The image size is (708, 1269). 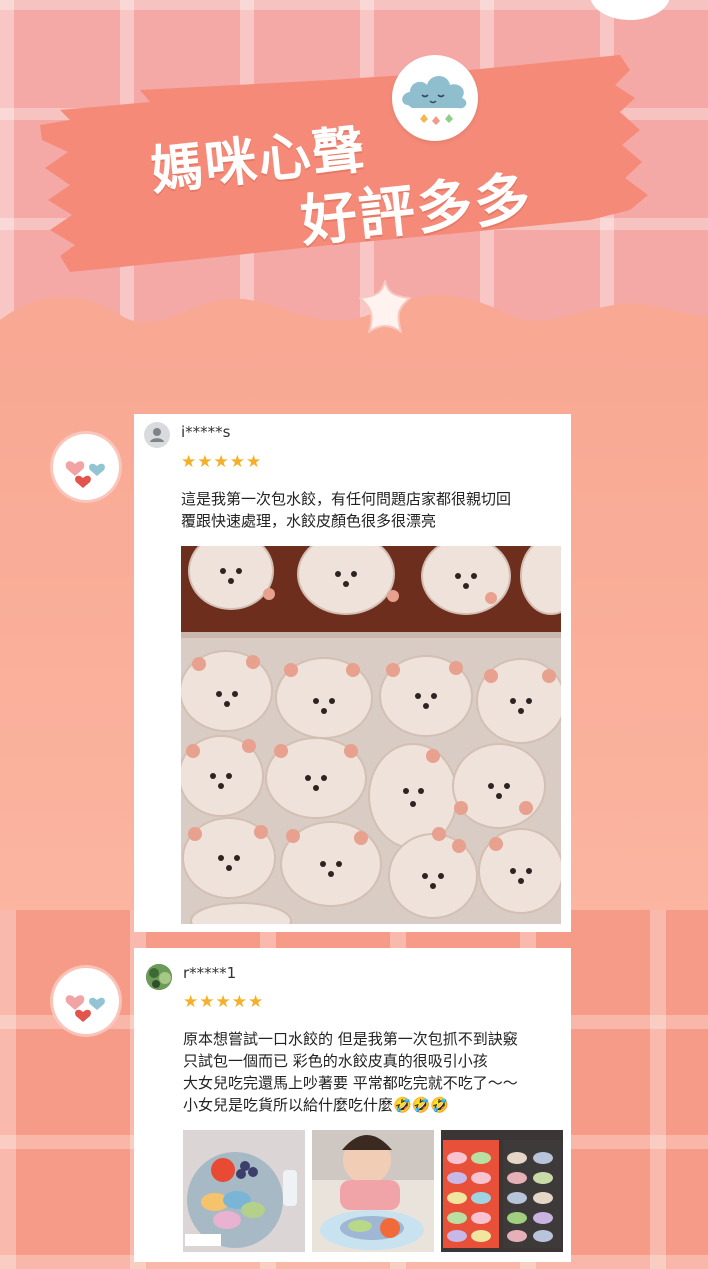 I want to click on review-line: 覆跟快速處理，水餃皮顏色很多很漂亮, so click(x=309, y=521).